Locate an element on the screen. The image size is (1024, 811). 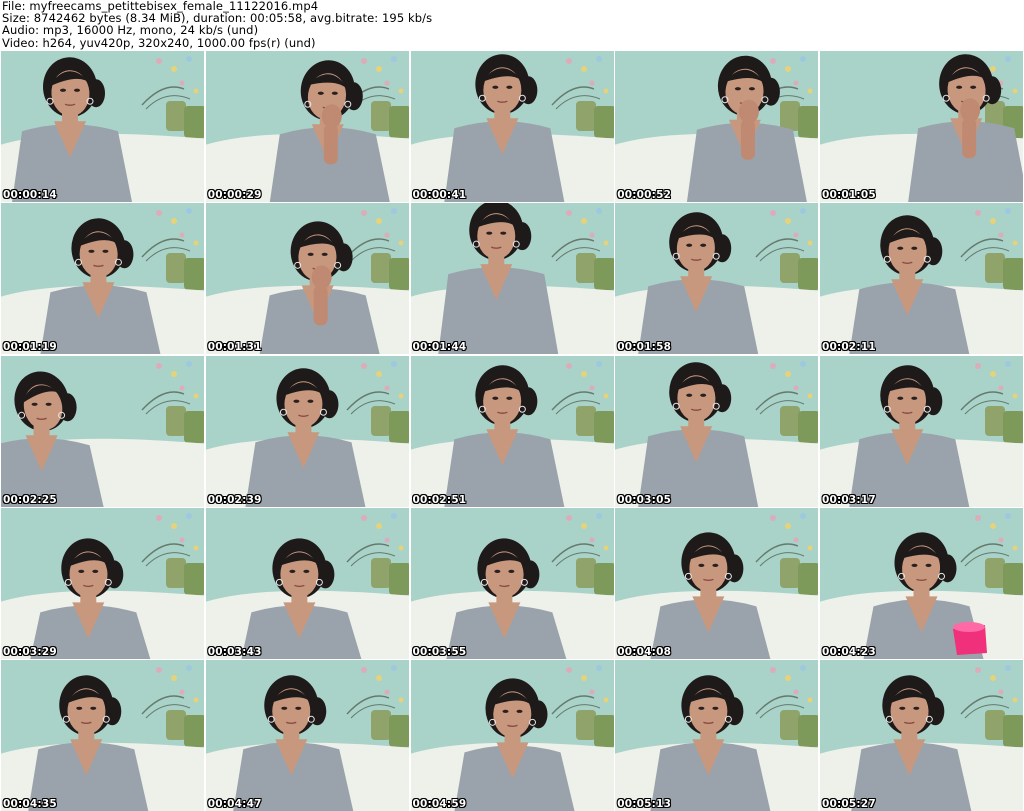
video-thumbnail: 00:01:19 is located at coordinates (102, 279).